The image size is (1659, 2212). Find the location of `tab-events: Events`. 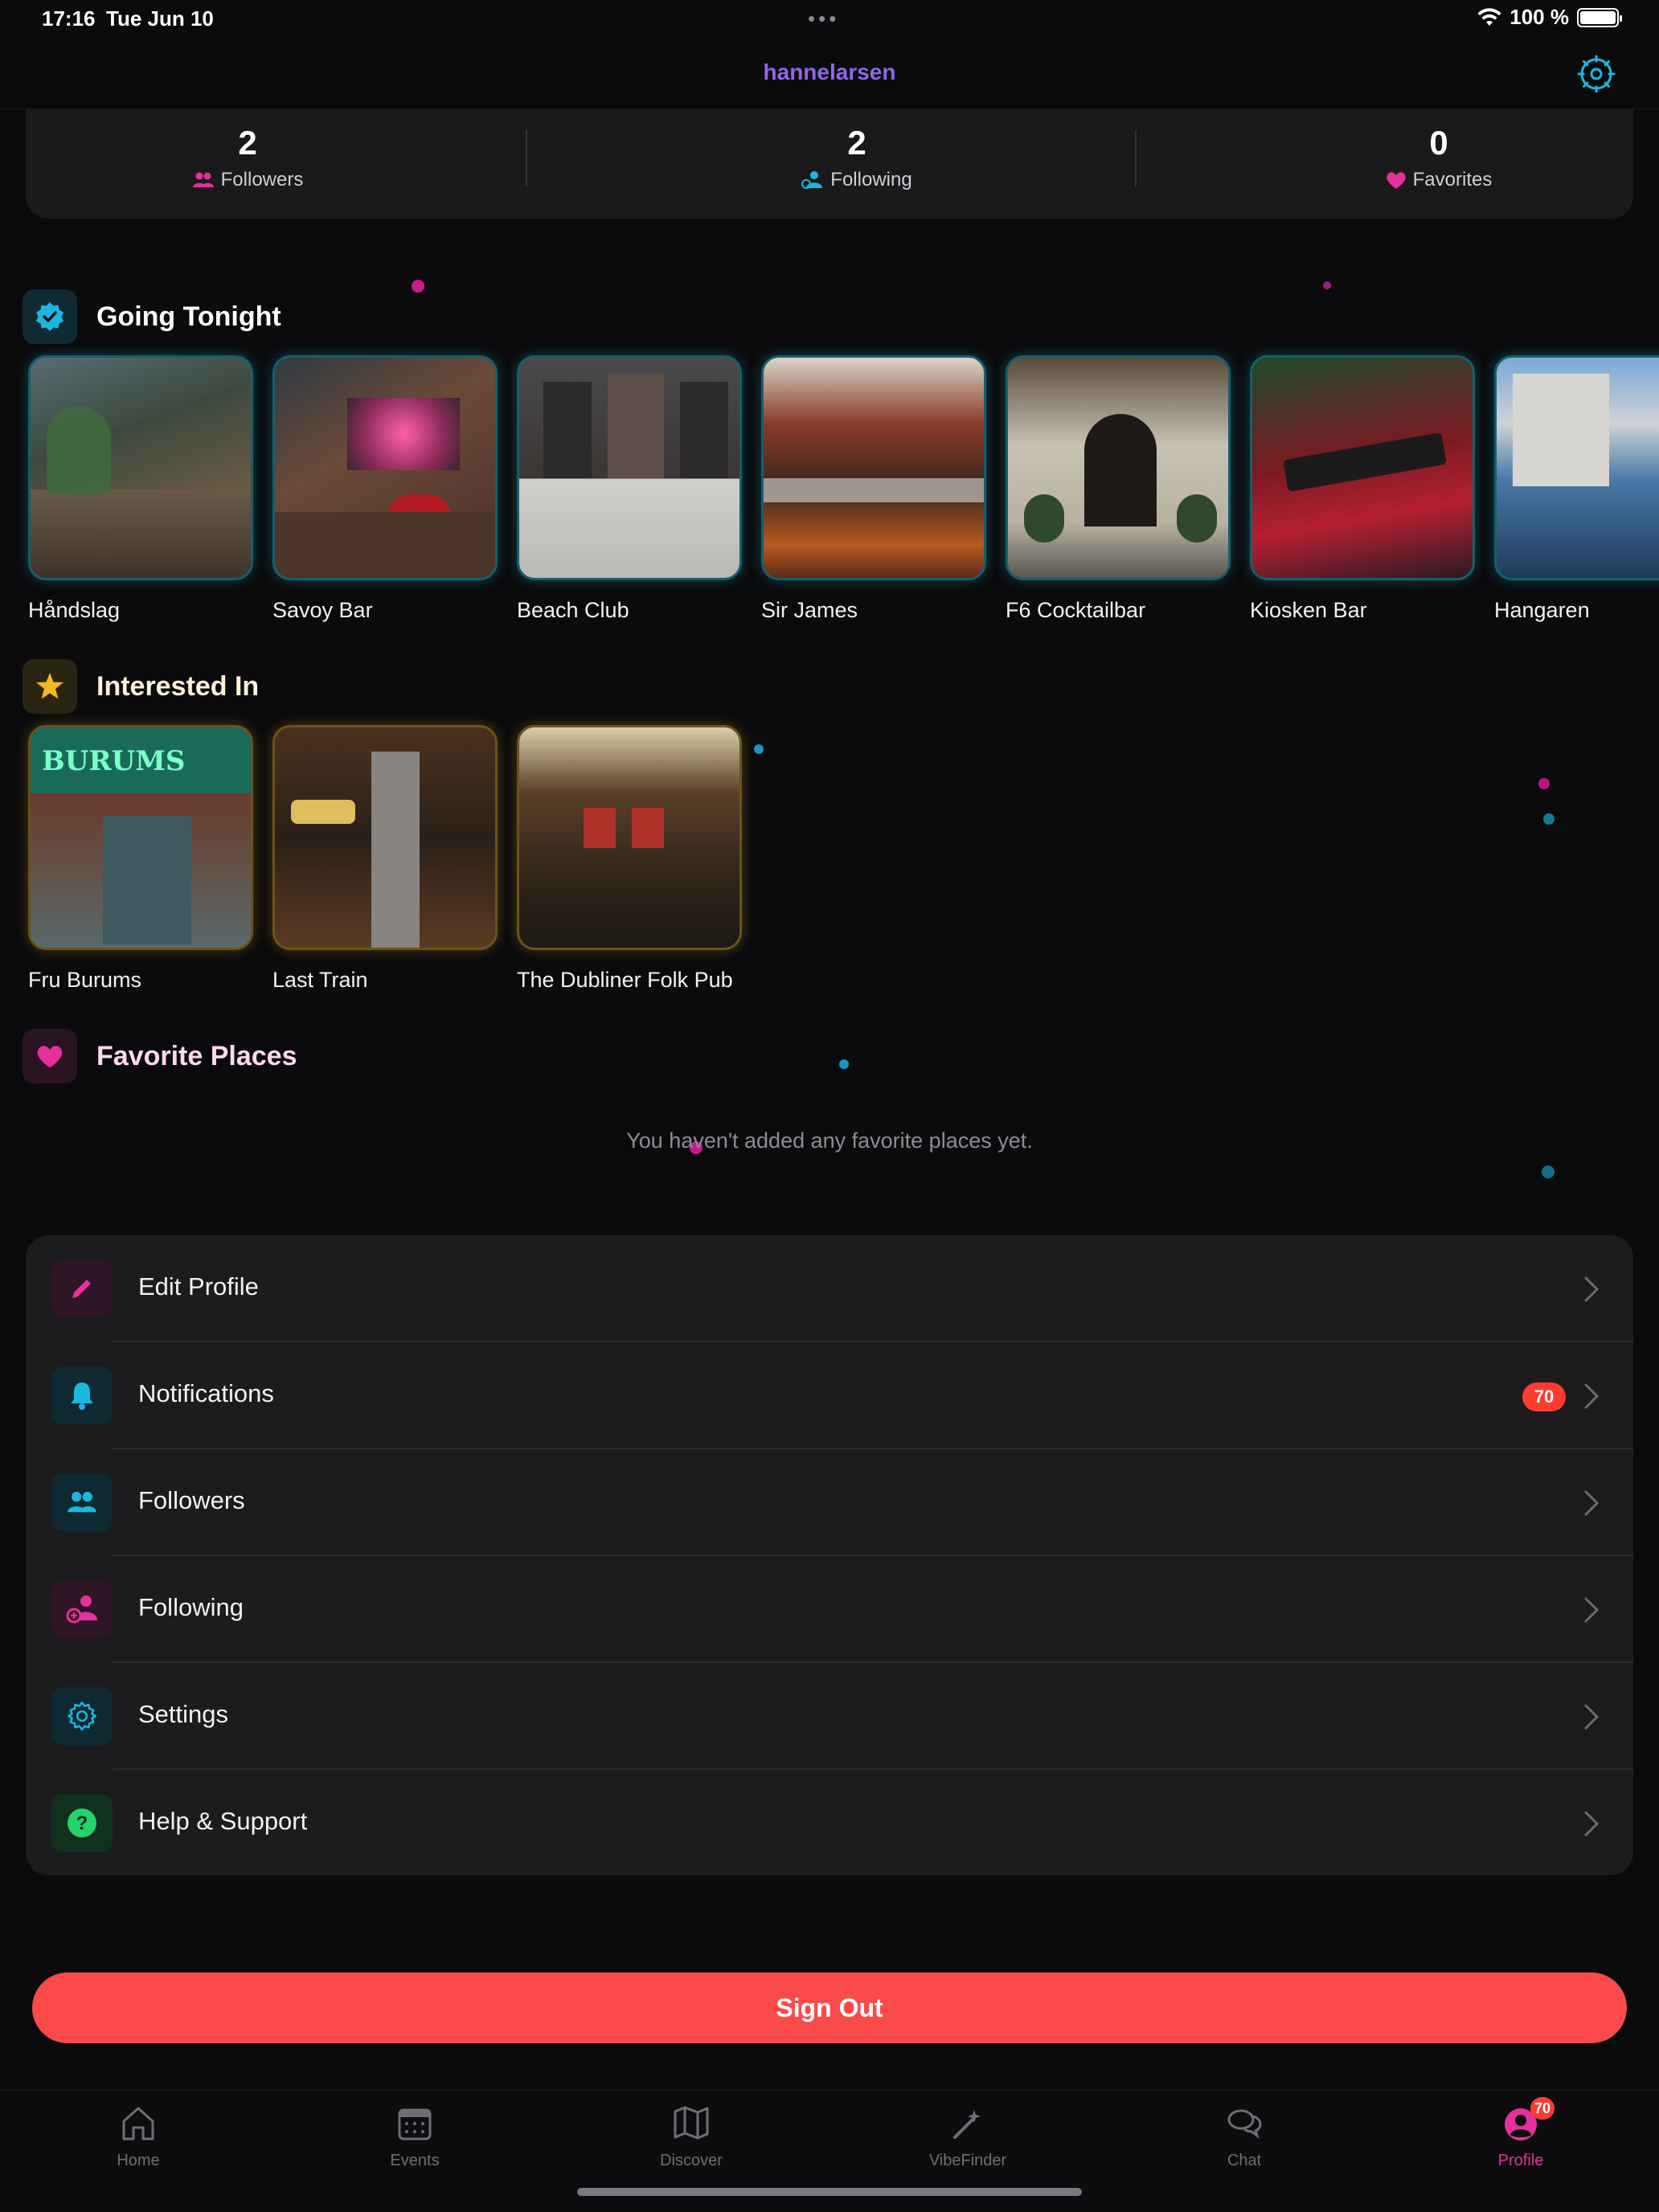

tab-events: Events is located at coordinates (414, 2136).